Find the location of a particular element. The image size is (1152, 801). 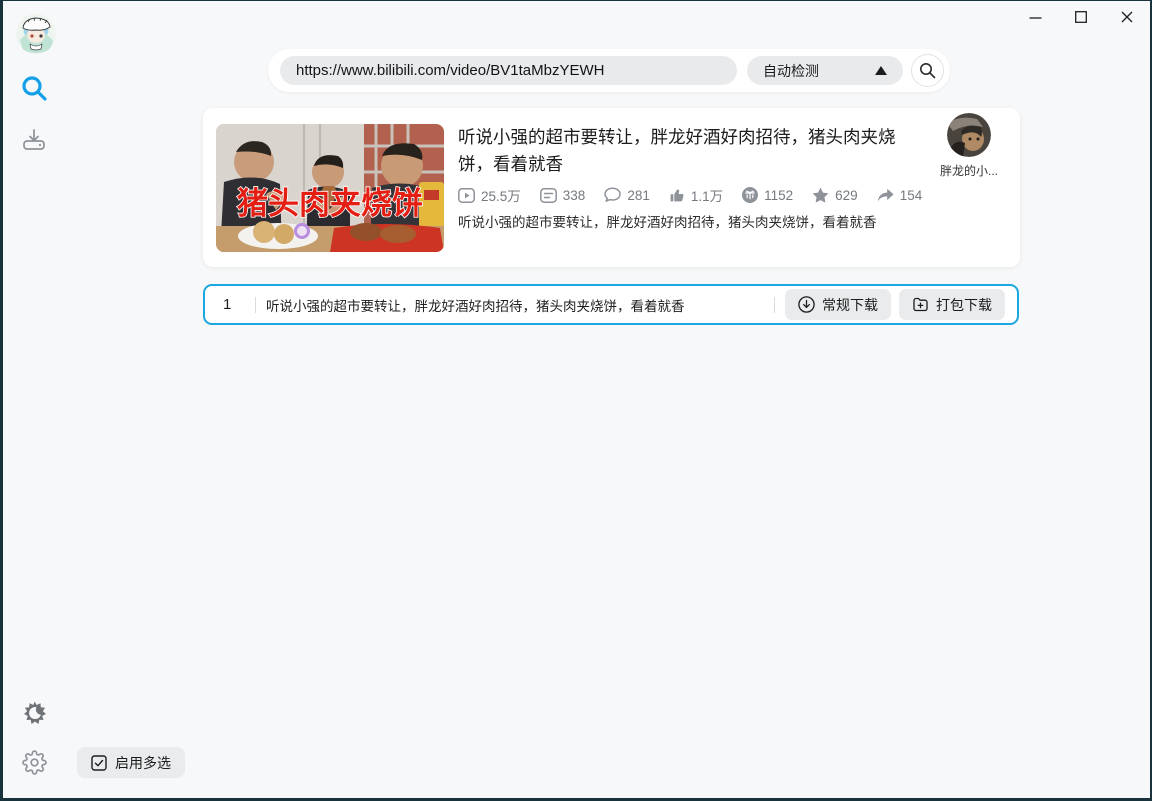

stat-value: 629 is located at coordinates (846, 195).